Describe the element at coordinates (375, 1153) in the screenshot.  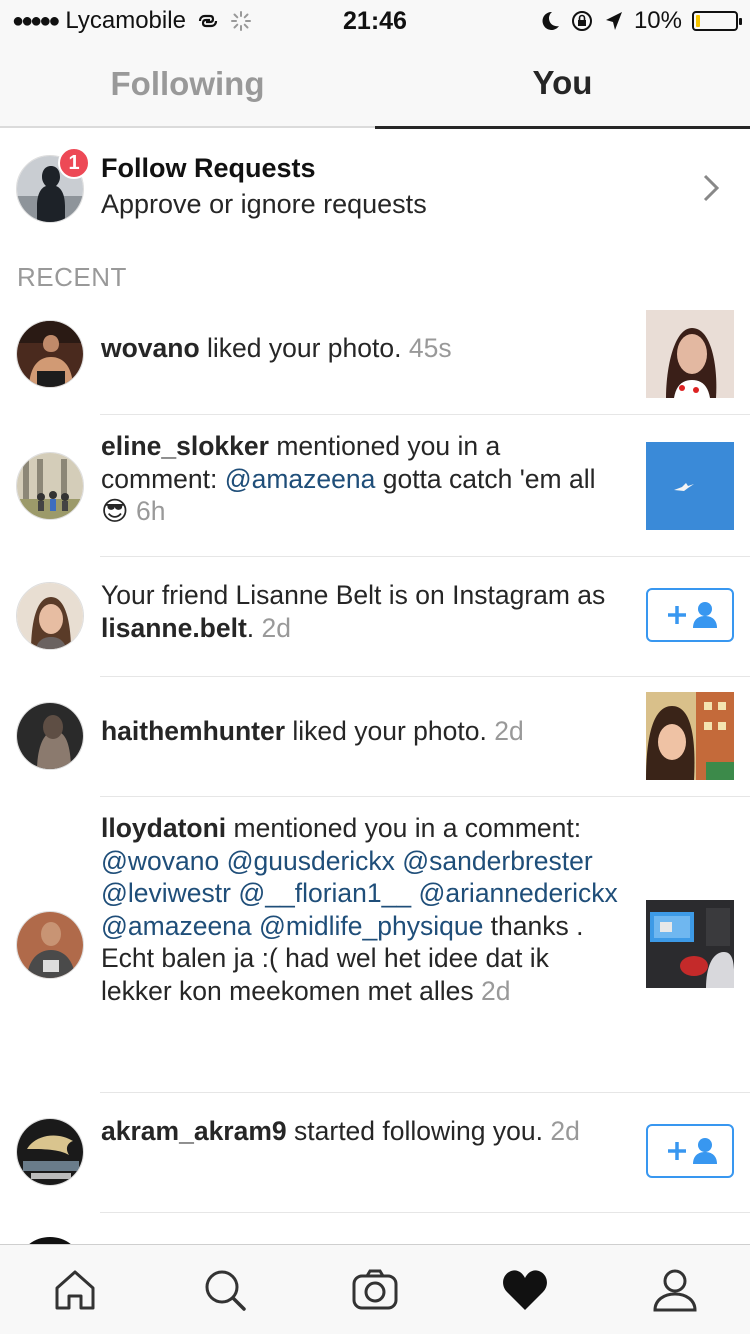
I see `list-item: akram_akram9 started following you. 2d` at that location.